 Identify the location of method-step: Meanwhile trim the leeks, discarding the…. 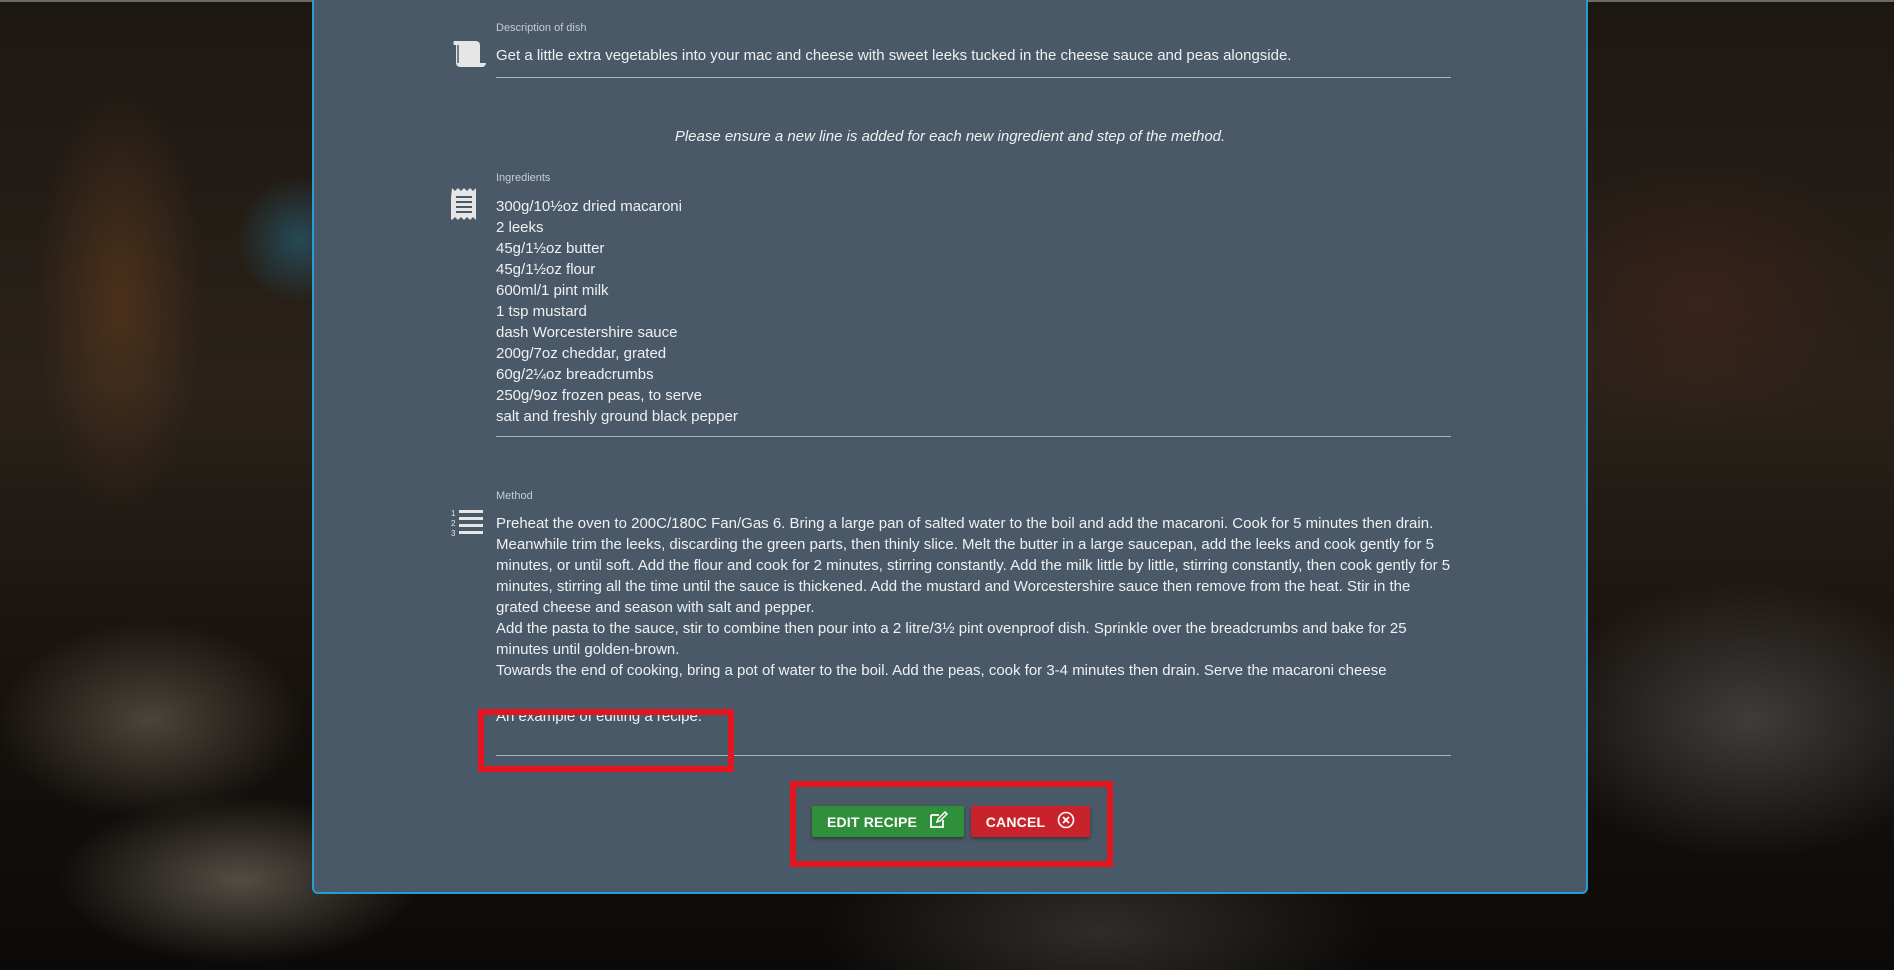
(973, 576).